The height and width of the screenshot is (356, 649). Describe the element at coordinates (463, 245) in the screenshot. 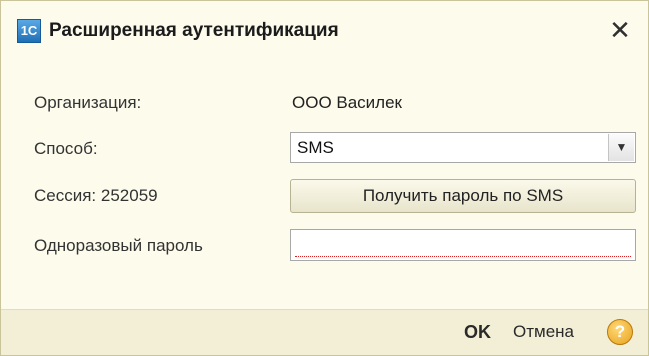

I see `otp-input-field` at that location.